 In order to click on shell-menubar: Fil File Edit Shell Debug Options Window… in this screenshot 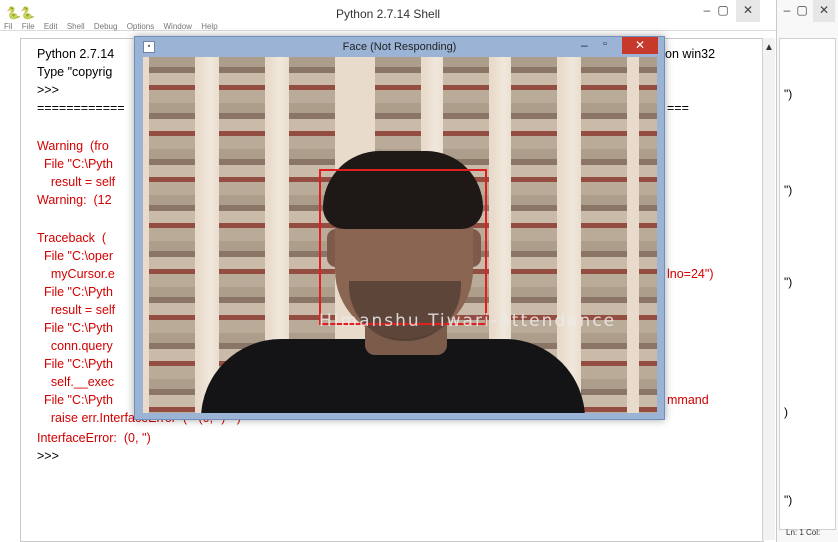, I will do `click(388, 29)`.